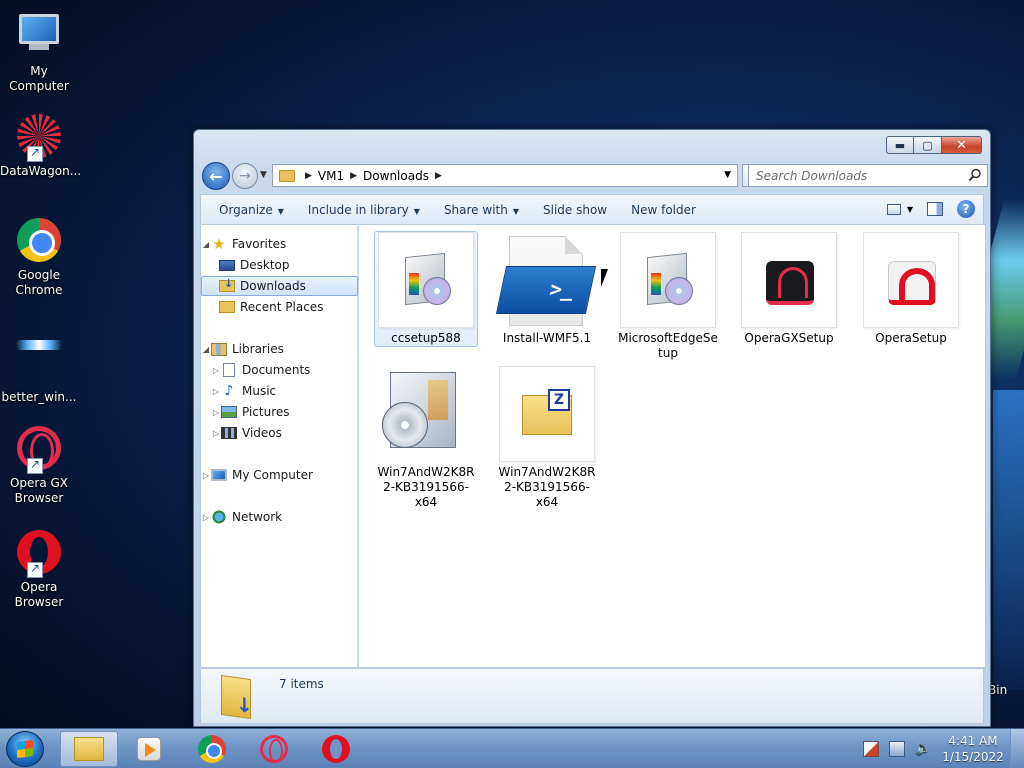  Describe the element at coordinates (331, 176) in the screenshot. I see `breadcrumb-vm1: VM1` at that location.